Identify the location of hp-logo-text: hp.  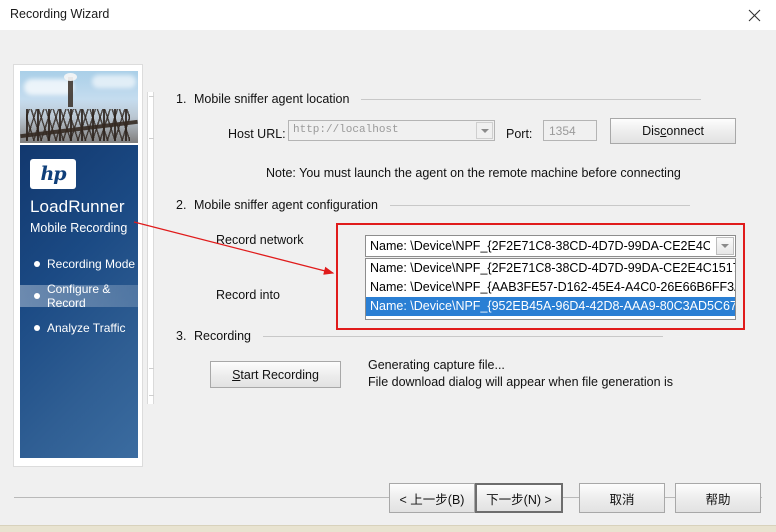
(53, 173).